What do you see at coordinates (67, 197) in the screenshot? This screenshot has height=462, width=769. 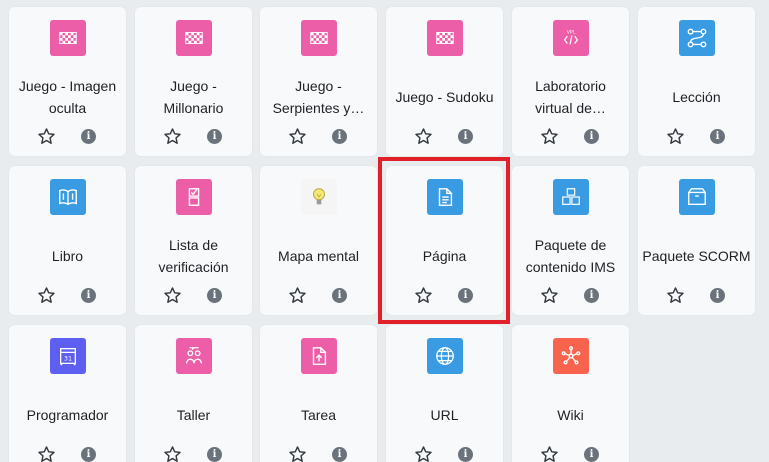 I see `book-icon` at bounding box center [67, 197].